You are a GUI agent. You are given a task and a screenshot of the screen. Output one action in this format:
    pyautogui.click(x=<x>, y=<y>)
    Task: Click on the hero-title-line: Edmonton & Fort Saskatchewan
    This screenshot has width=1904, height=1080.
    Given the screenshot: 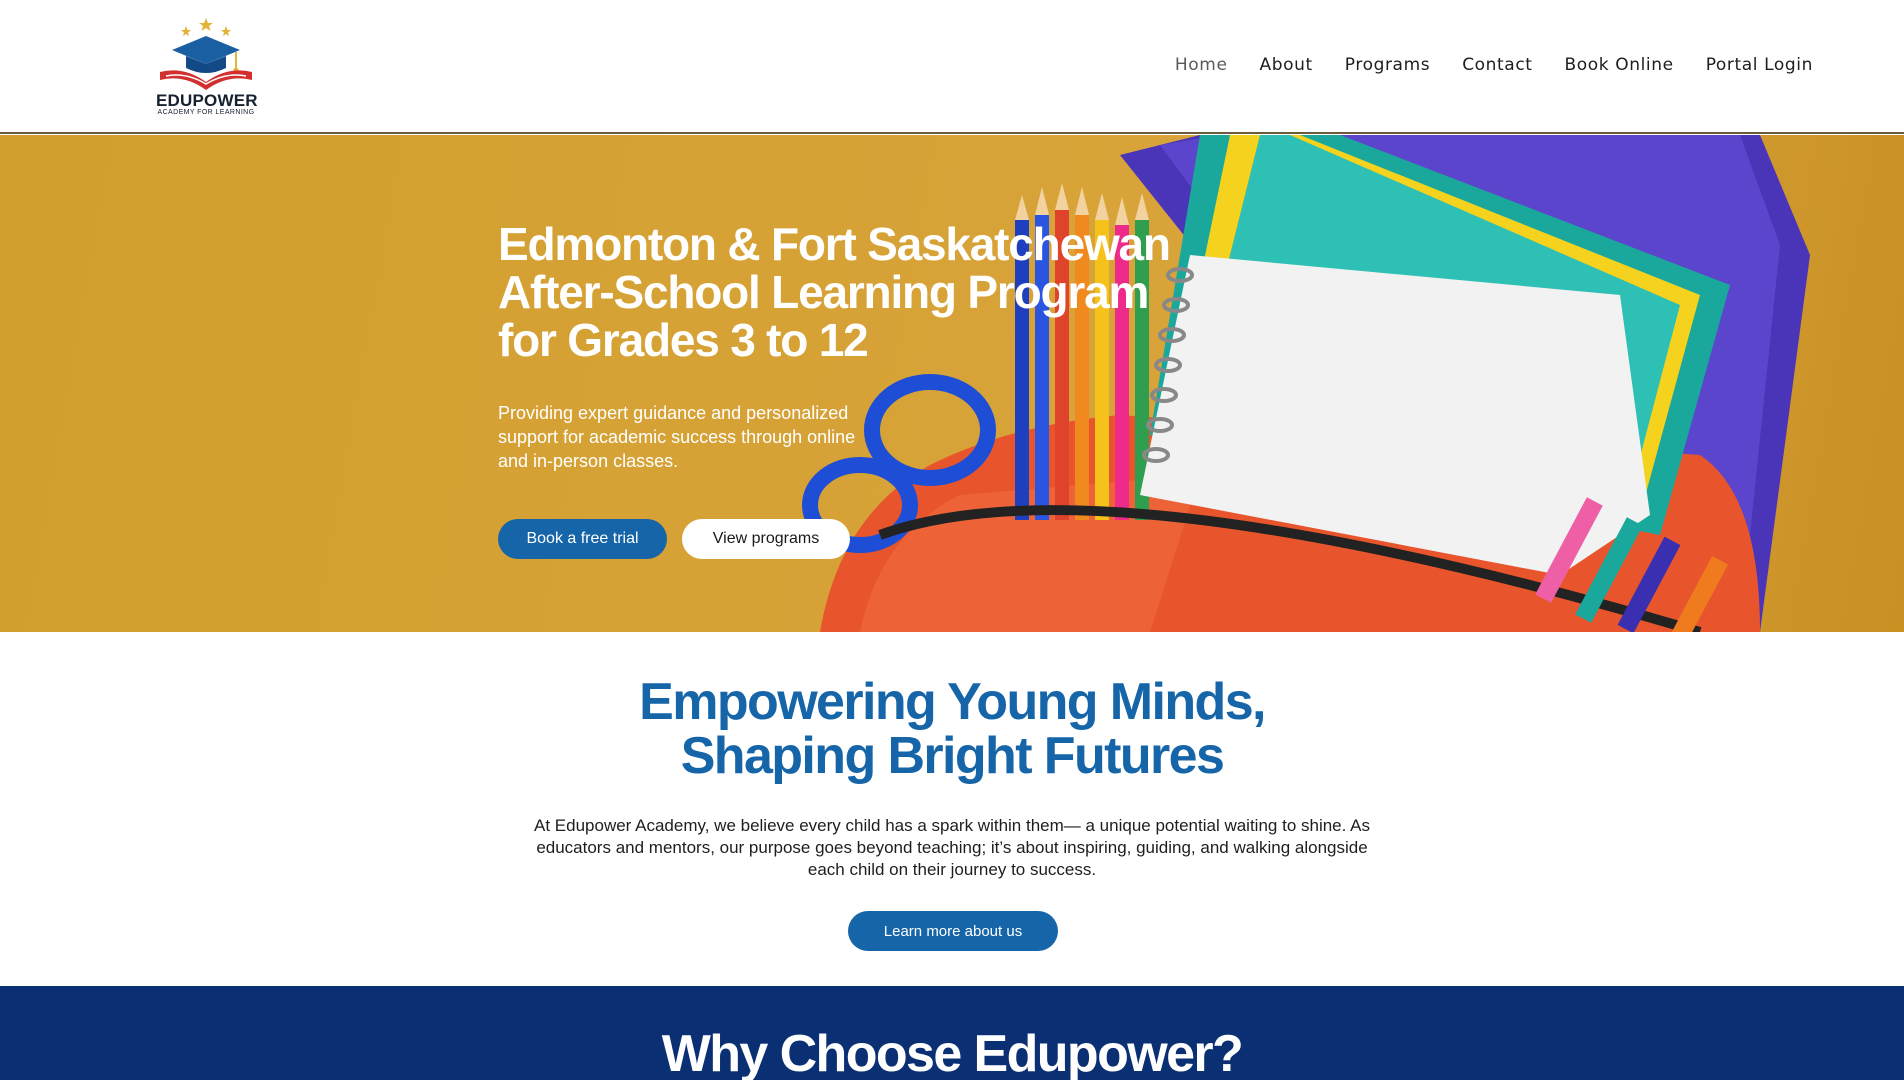 What is the action you would take?
    pyautogui.click(x=834, y=244)
    